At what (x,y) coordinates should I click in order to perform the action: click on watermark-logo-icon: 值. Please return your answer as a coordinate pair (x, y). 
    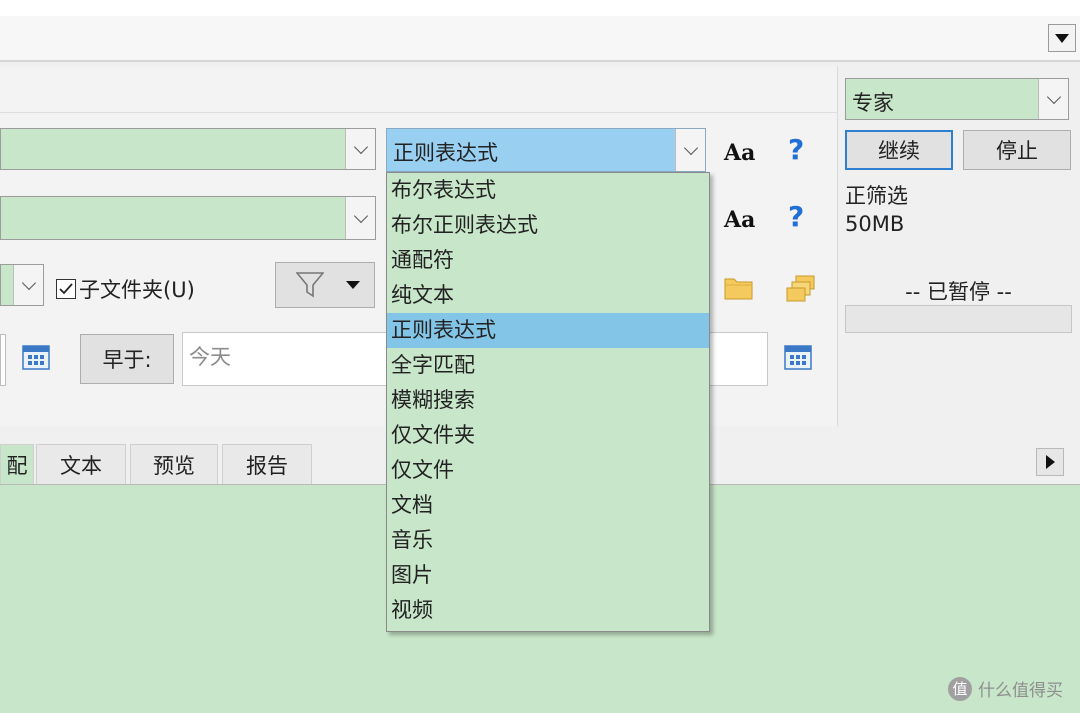
    Looking at the image, I should click on (960, 688).